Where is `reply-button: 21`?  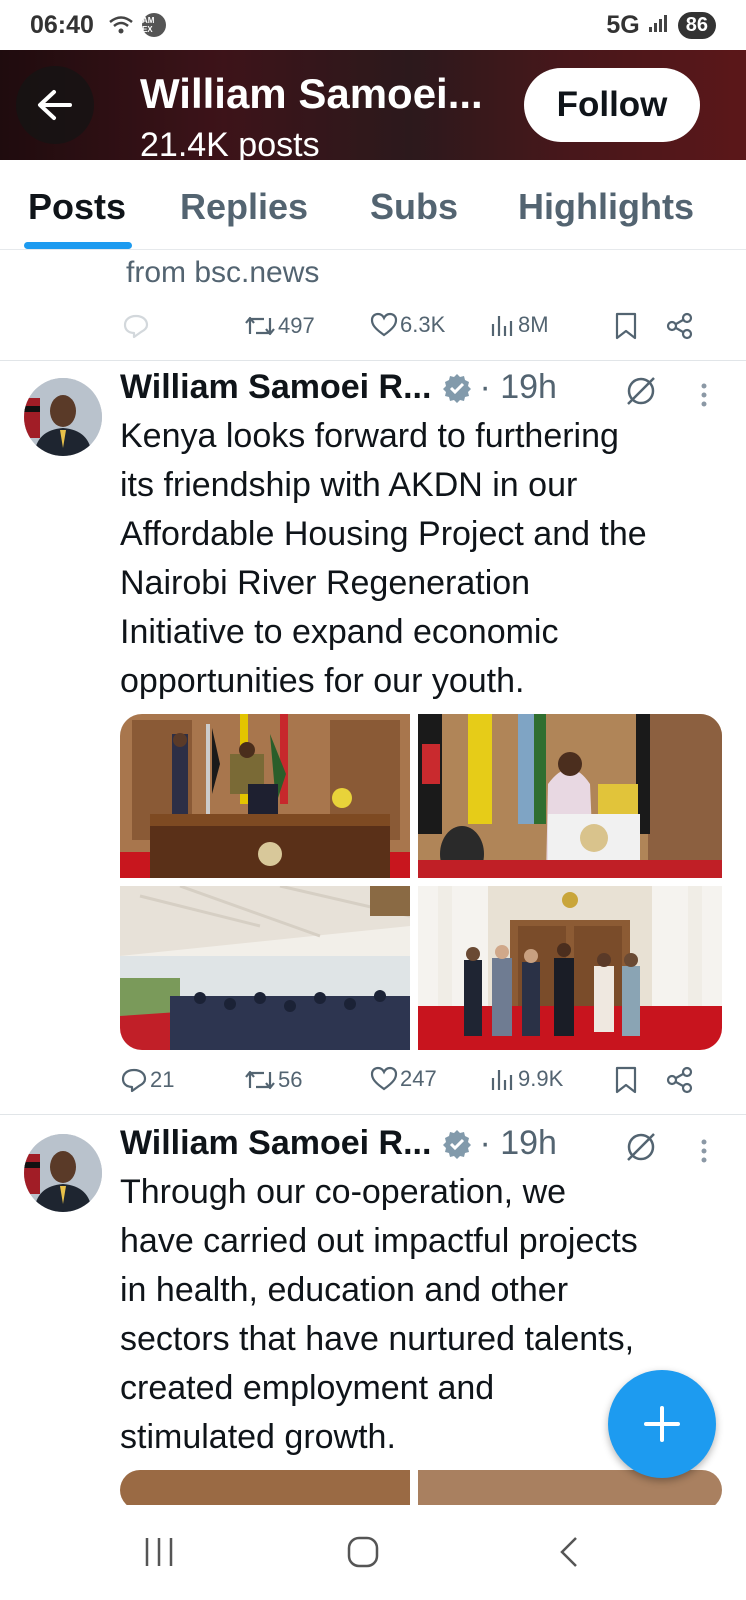 reply-button: 21 is located at coordinates (147, 1080).